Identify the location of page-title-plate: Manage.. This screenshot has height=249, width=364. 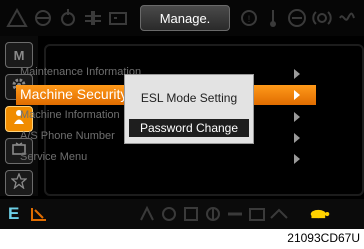
(185, 18).